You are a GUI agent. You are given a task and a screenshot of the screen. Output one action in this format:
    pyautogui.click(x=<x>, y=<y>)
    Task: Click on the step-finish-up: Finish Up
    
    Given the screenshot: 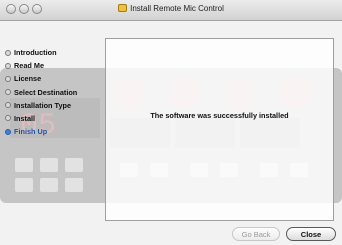 What is the action you would take?
    pyautogui.click(x=55, y=133)
    